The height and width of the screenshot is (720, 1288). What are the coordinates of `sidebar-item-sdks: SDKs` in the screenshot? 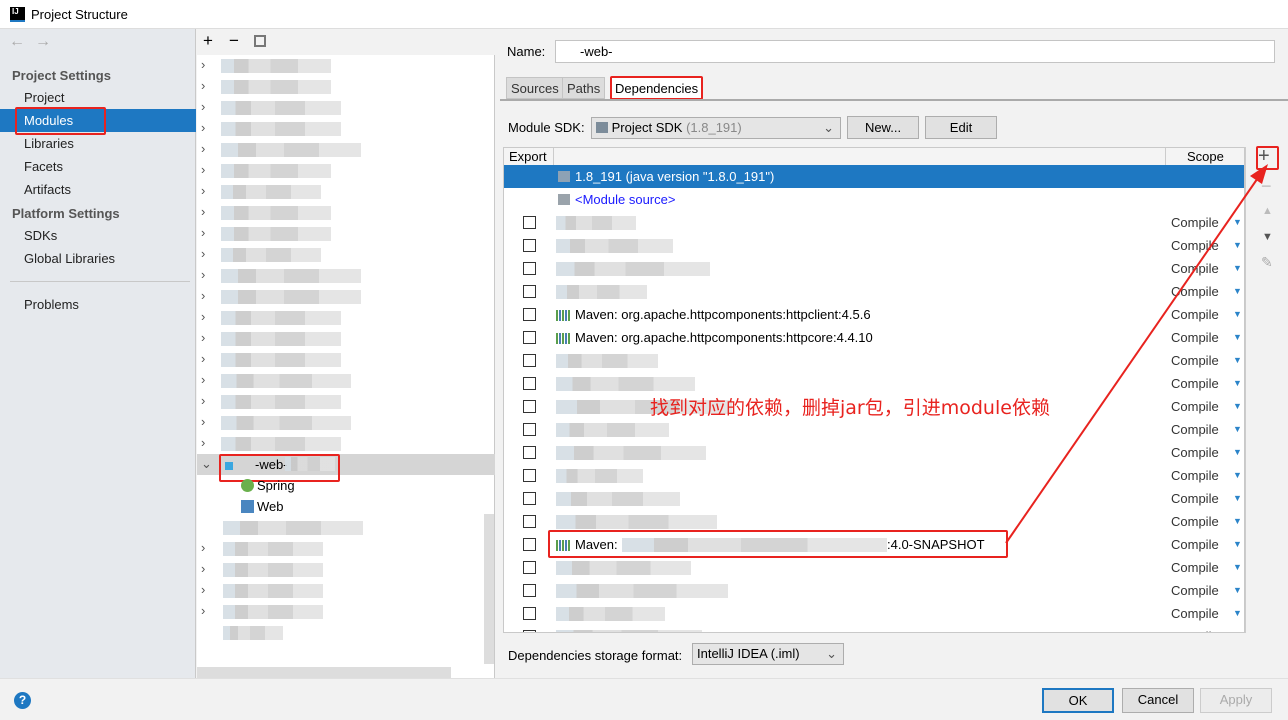 It's located at (98, 235).